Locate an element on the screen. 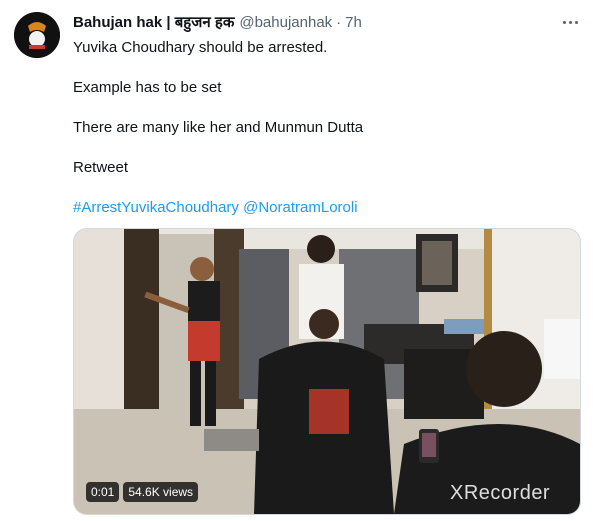  author-avatar is located at coordinates (37, 35).